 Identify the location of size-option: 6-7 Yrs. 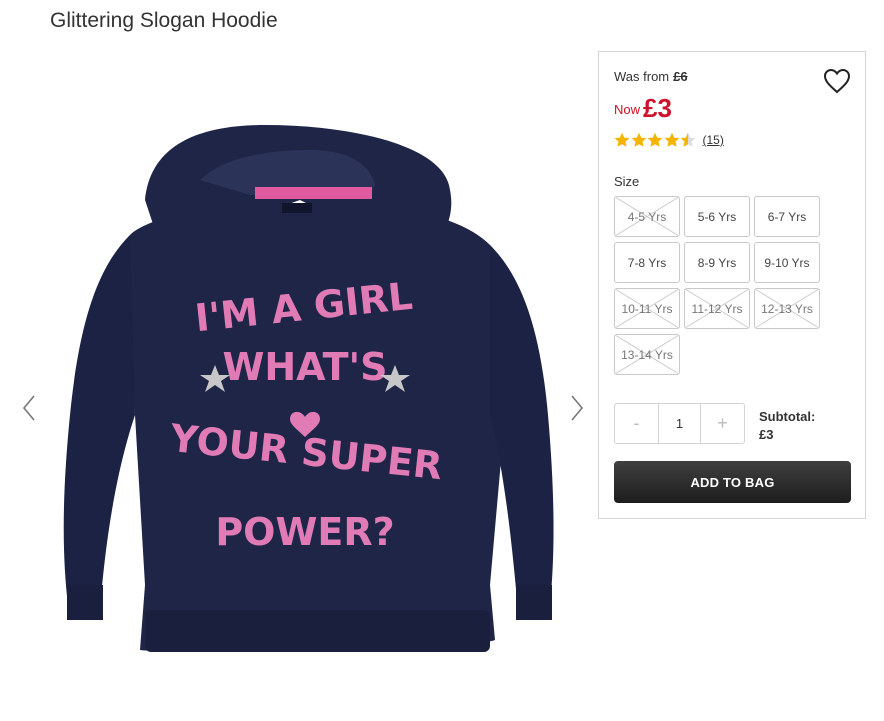
(787, 216).